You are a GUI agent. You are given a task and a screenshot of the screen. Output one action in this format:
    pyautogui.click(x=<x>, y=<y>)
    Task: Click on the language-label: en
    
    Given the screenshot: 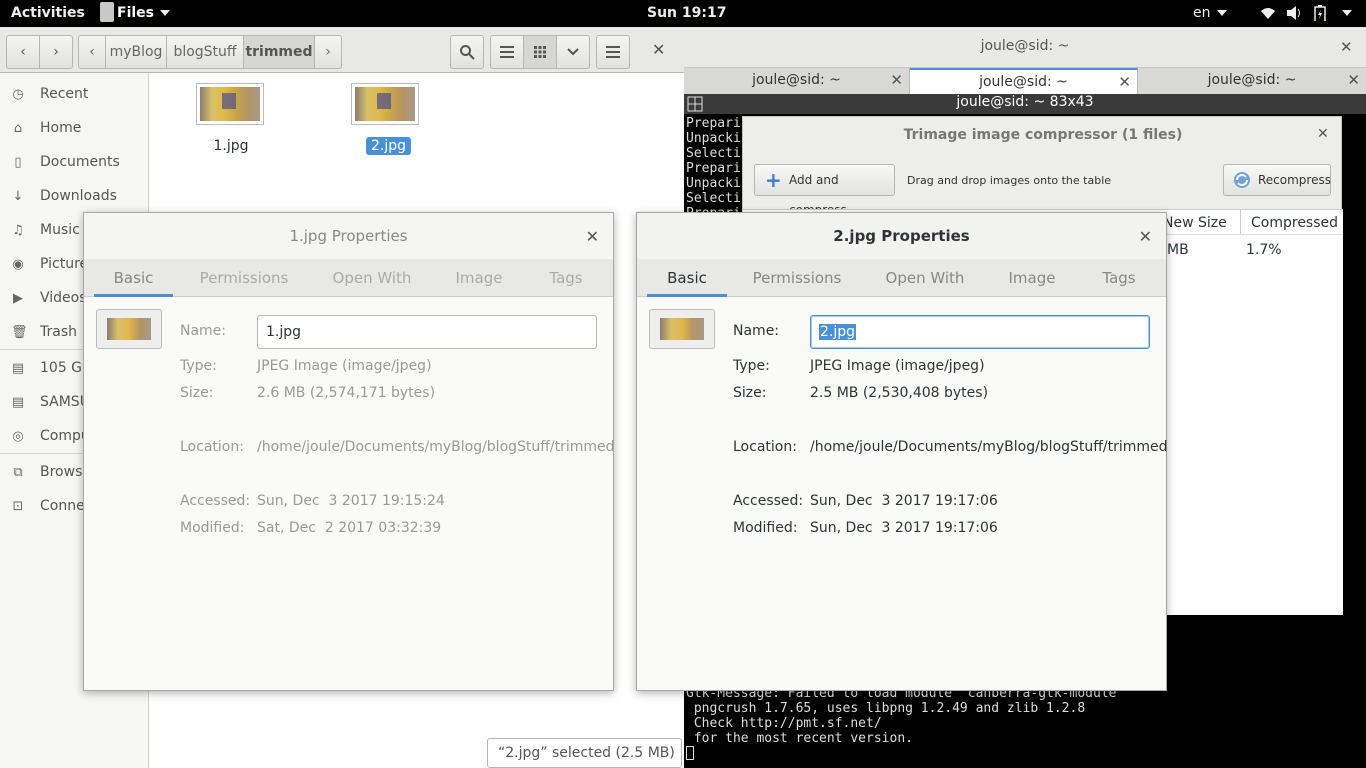 What is the action you would take?
    pyautogui.click(x=1202, y=13)
    